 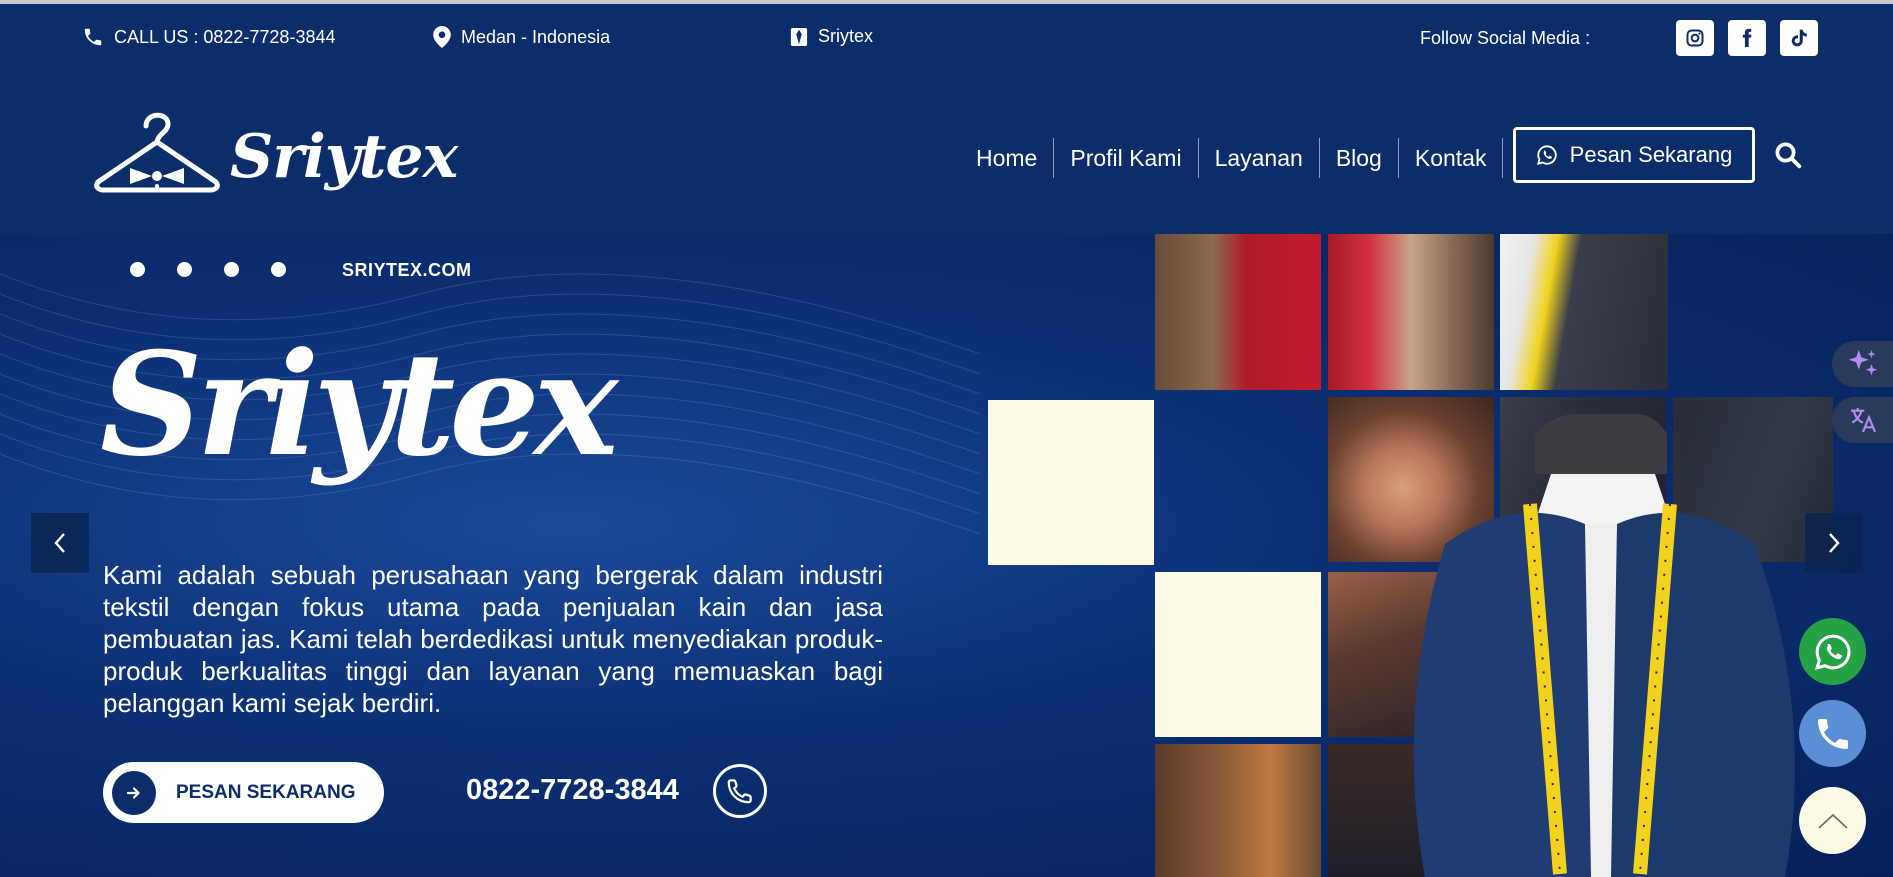 I want to click on instagram-link, so click(x=1695, y=38).